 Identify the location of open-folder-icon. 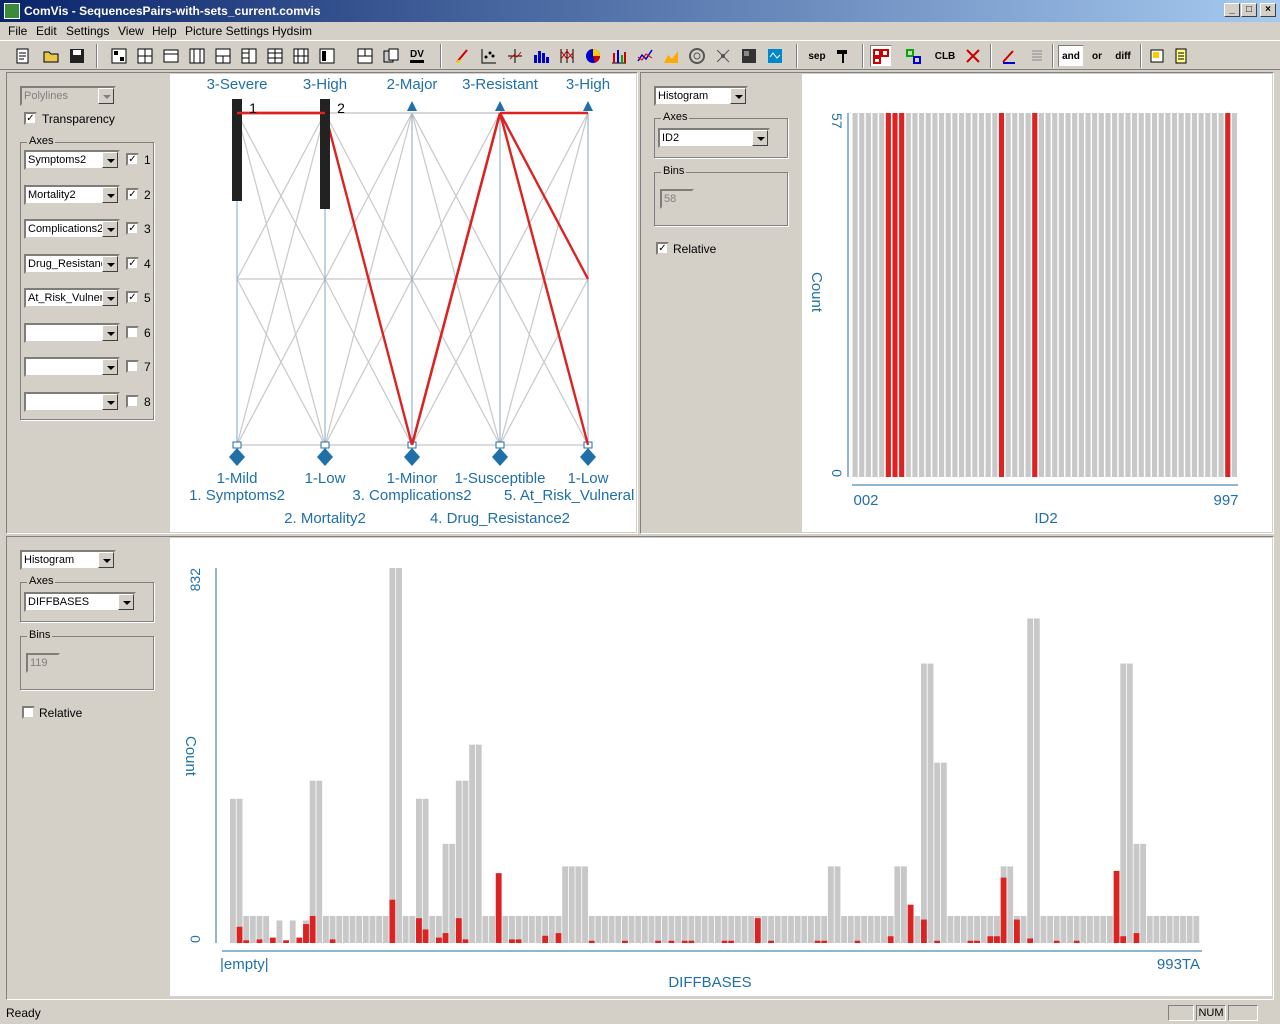
(51, 56).